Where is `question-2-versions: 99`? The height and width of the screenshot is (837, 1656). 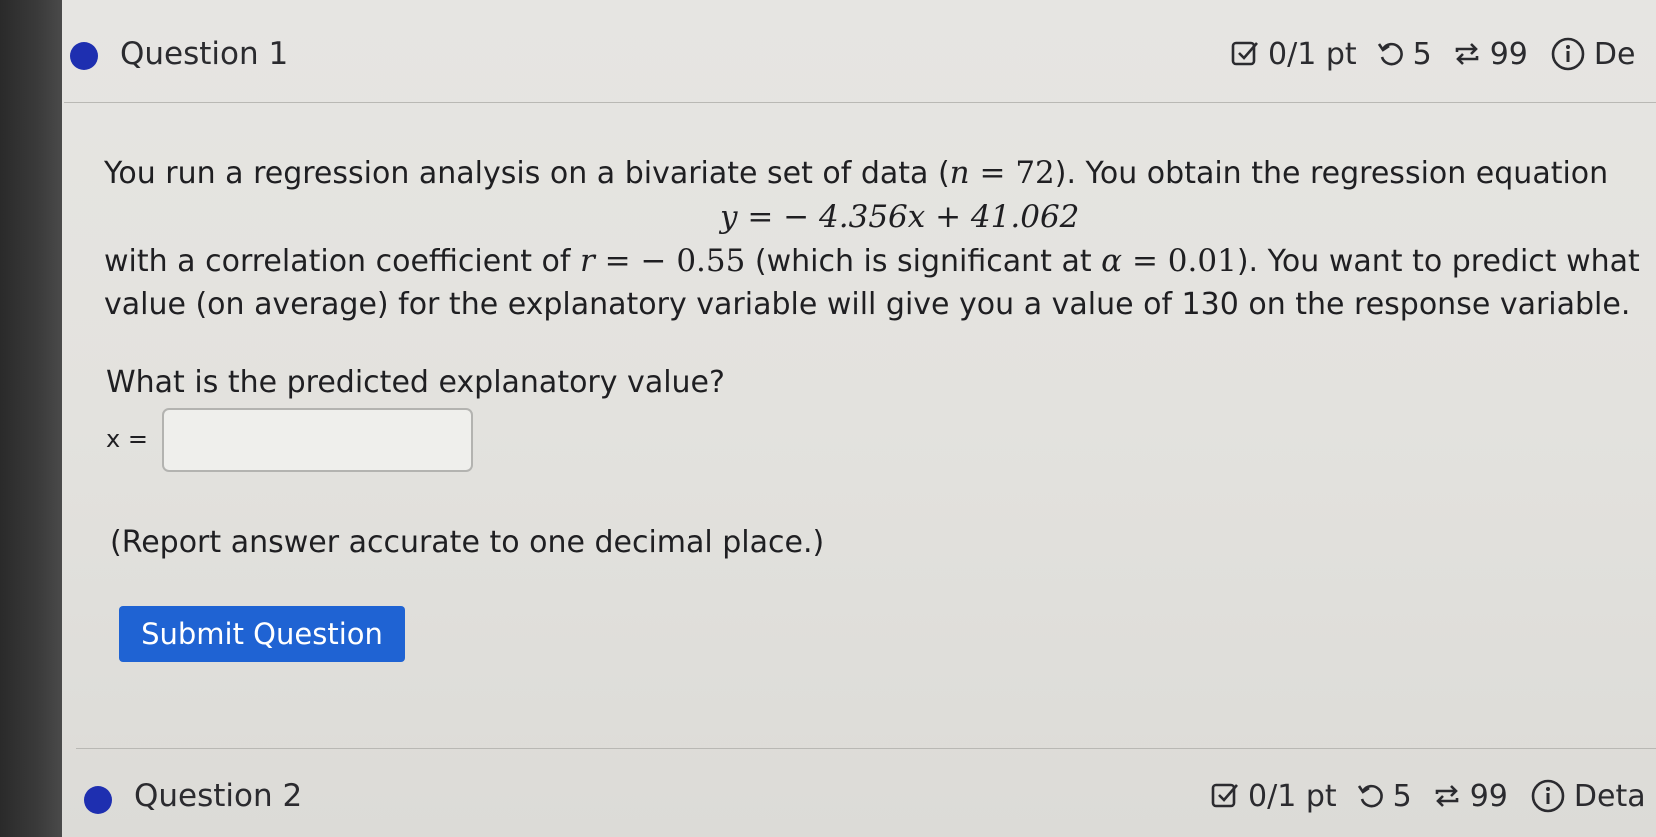
question-2-versions: 99 is located at coordinates (1470, 796).